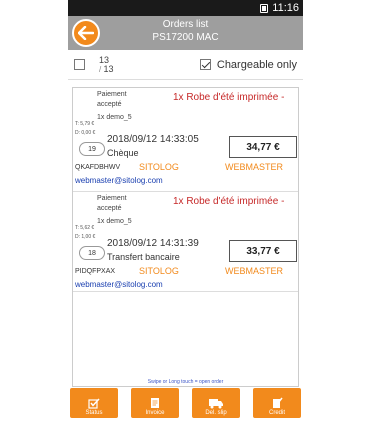 The width and height of the screenshot is (370, 423). What do you see at coordinates (155, 413) in the screenshot?
I see `invoice-button-label: Invoice` at bounding box center [155, 413].